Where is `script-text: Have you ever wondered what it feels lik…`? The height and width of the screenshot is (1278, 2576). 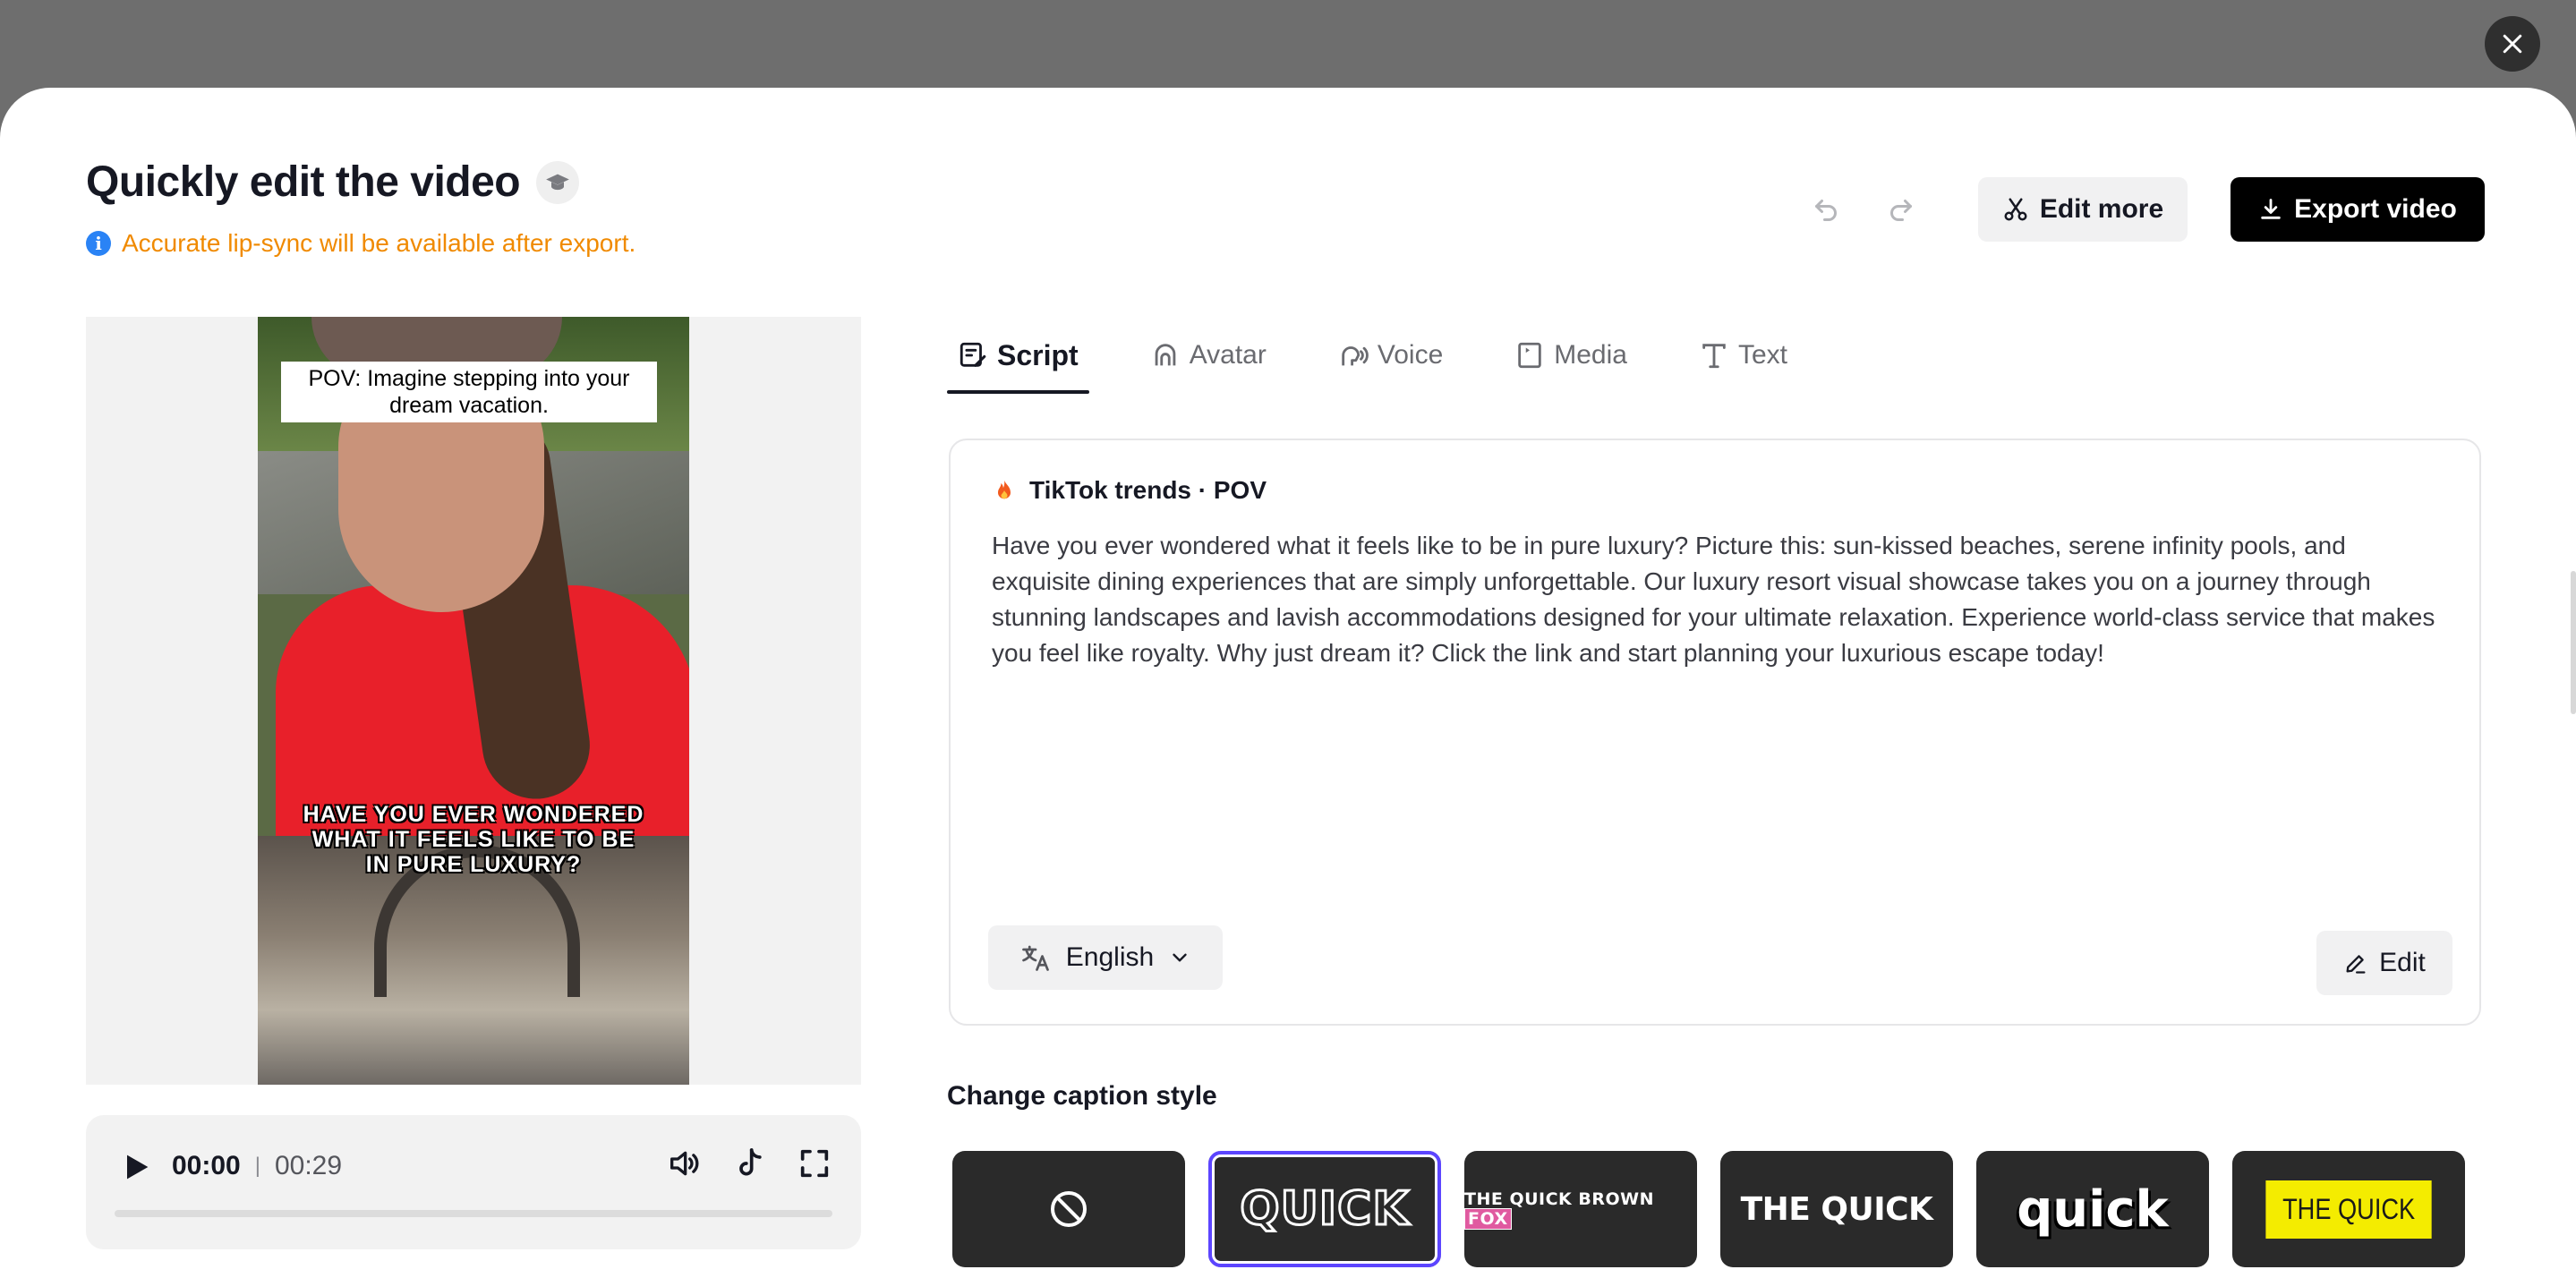
script-text: Have you ever wondered what it feels lik… is located at coordinates (1717, 599).